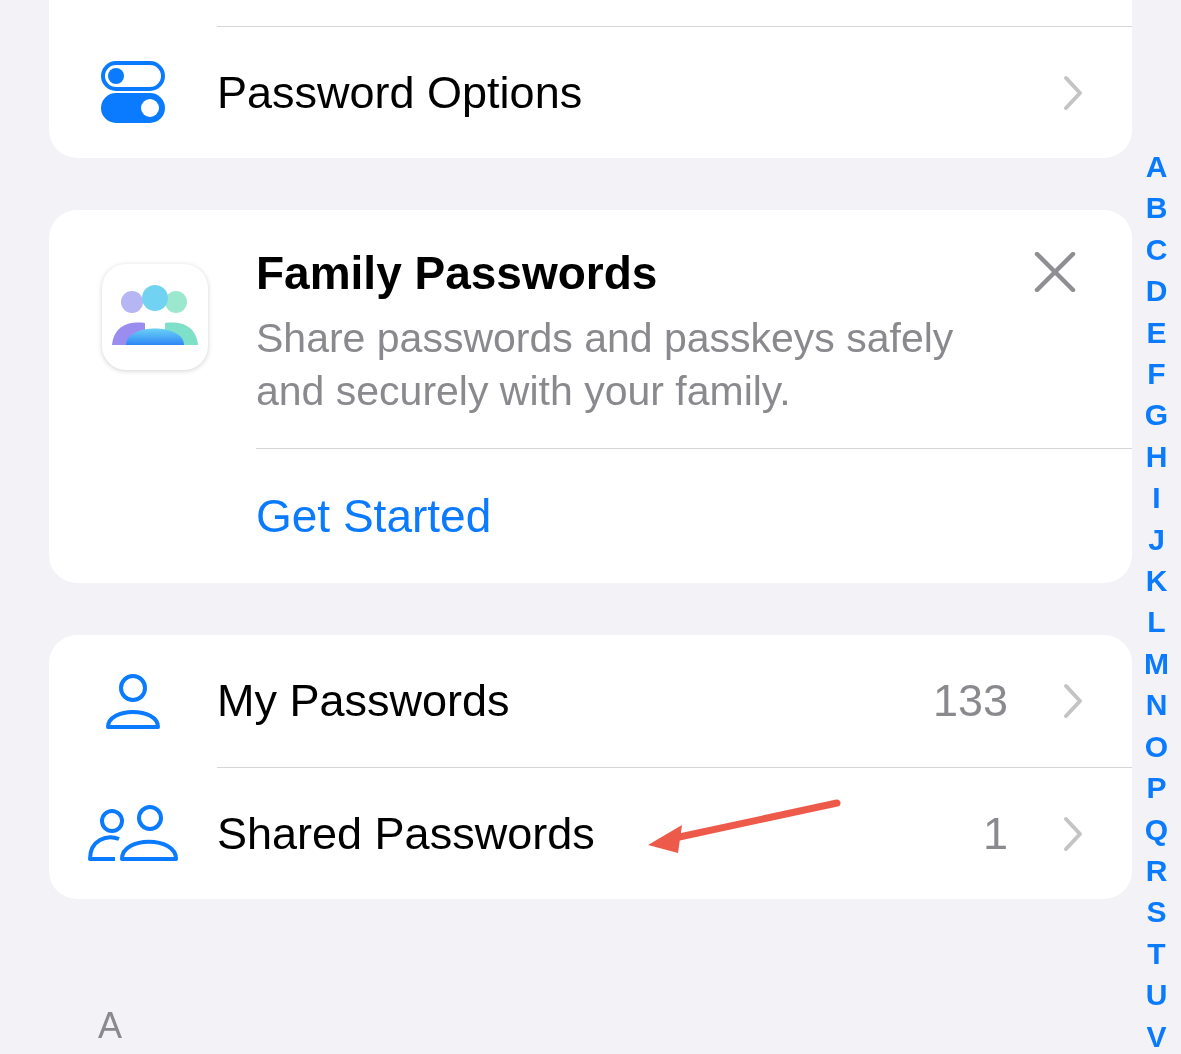  What do you see at coordinates (1156, 456) in the screenshot?
I see `index-letter: H` at bounding box center [1156, 456].